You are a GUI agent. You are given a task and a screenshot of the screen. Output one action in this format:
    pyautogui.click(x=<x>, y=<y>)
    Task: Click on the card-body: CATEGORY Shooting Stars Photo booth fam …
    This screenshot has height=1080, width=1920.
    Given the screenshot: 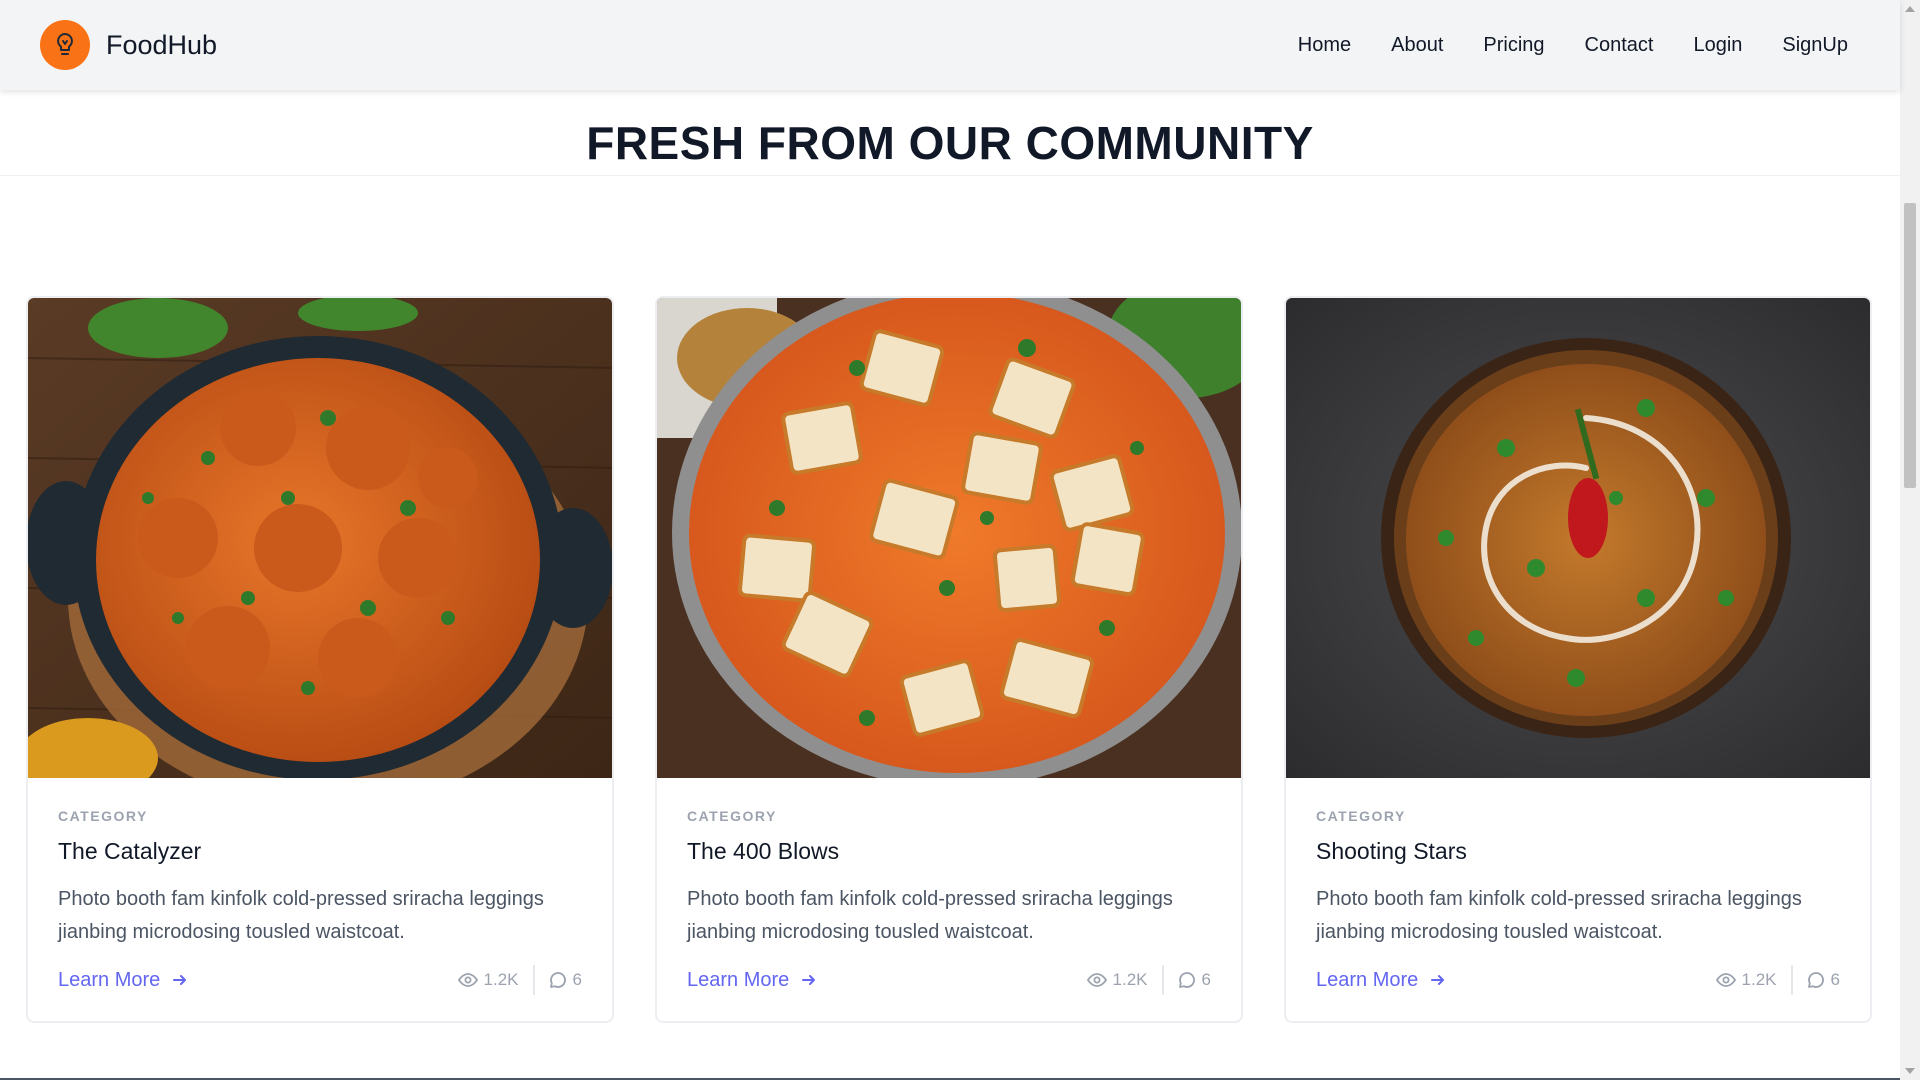 What is the action you would take?
    pyautogui.click(x=1578, y=887)
    